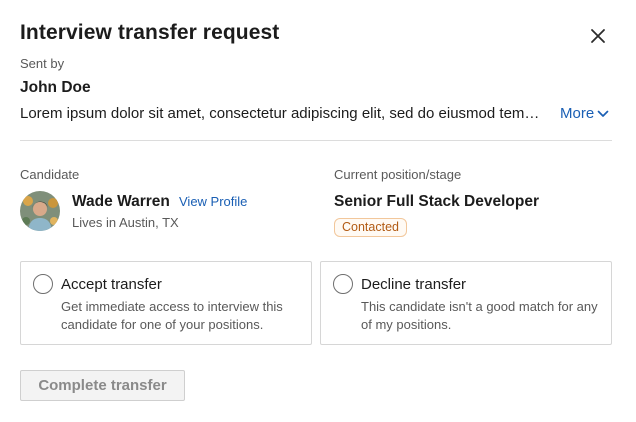  Describe the element at coordinates (125, 222) in the screenshot. I see `candidate-location: Lives in Austin, TX` at that location.